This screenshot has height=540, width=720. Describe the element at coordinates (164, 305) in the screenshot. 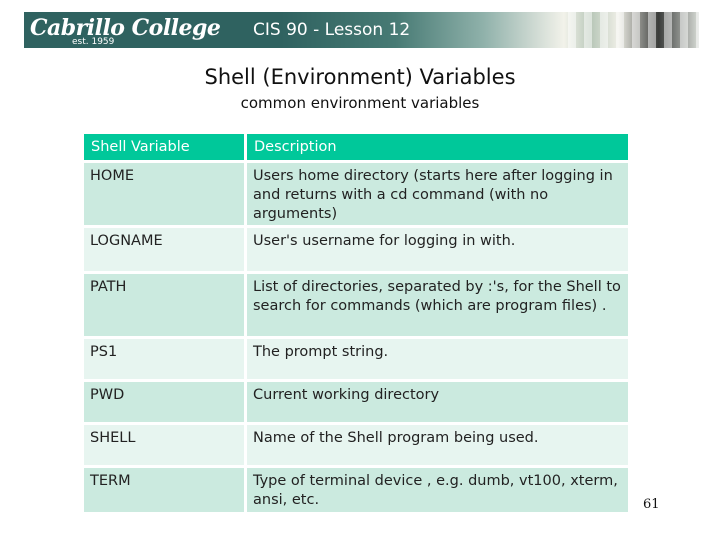

I see `variable-name: PATH` at that location.